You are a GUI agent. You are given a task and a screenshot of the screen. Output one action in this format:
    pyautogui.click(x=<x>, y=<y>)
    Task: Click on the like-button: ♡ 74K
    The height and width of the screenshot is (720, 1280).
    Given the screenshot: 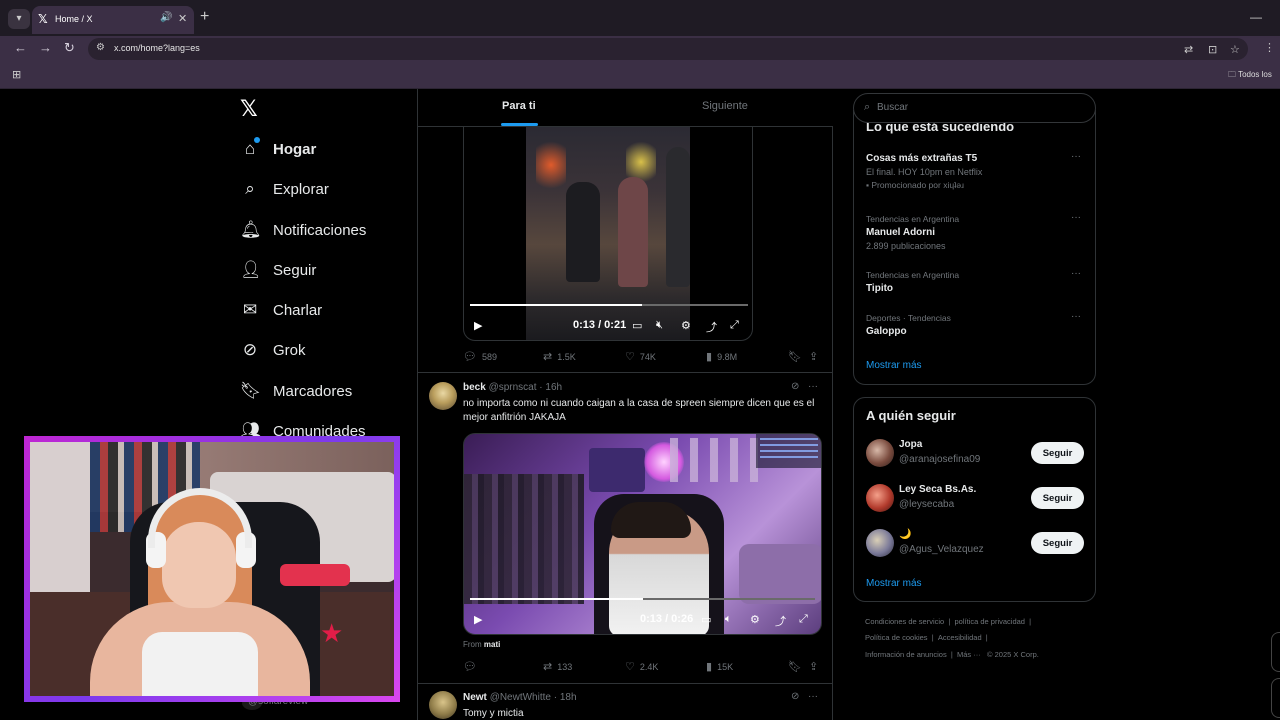 What is the action you would take?
    pyautogui.click(x=640, y=356)
    